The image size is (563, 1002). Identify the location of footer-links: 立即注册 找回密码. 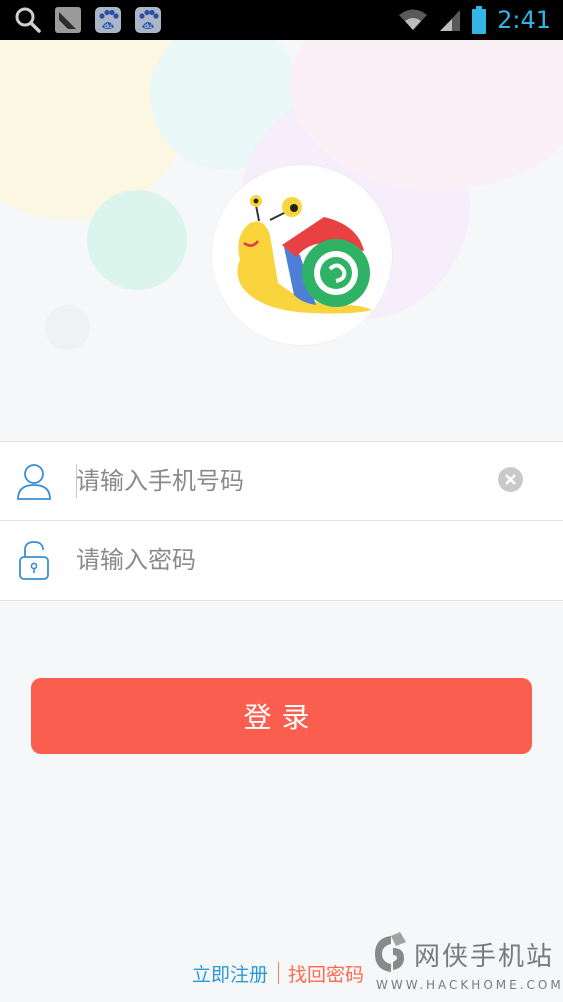
(278, 973).